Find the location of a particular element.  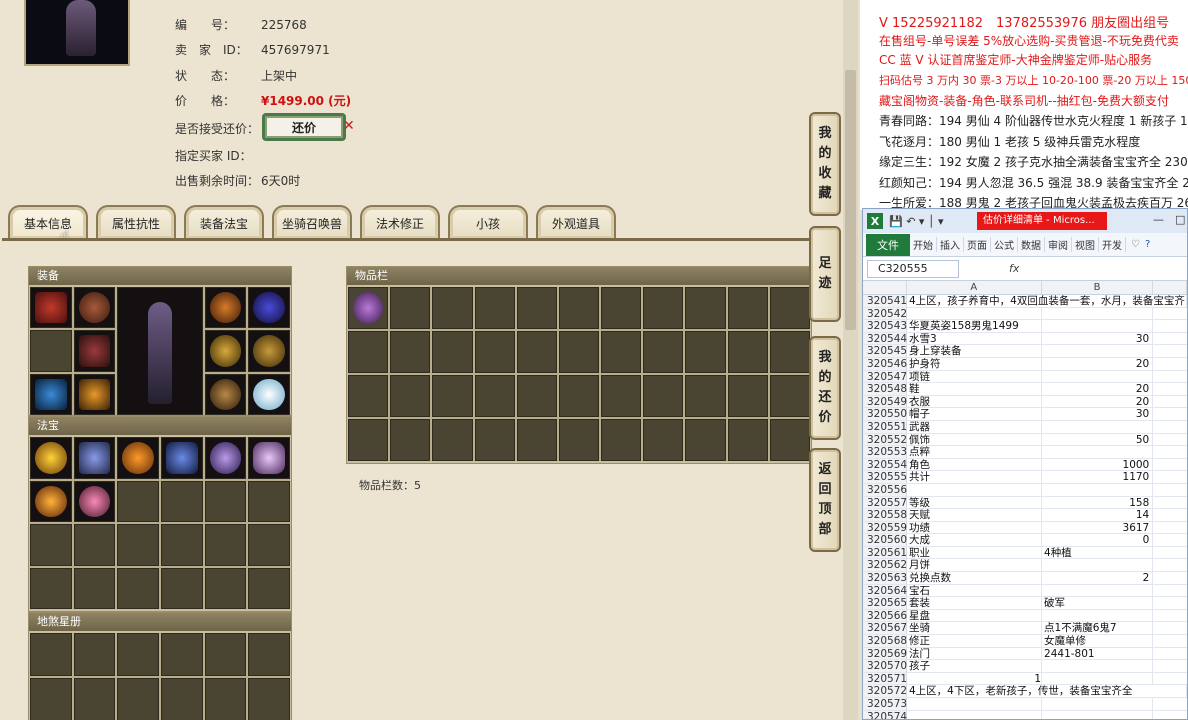

my-favorites-button: 我的收藏 is located at coordinates (825, 164).